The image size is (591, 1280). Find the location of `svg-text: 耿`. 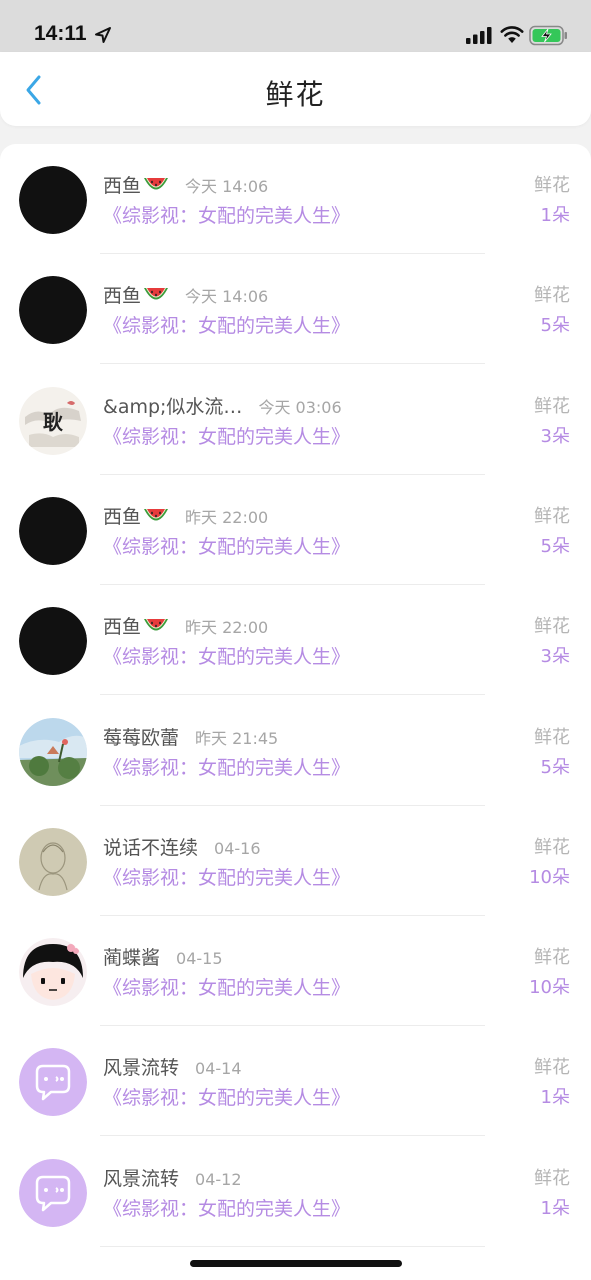

svg-text: 耿 is located at coordinates (53, 422).